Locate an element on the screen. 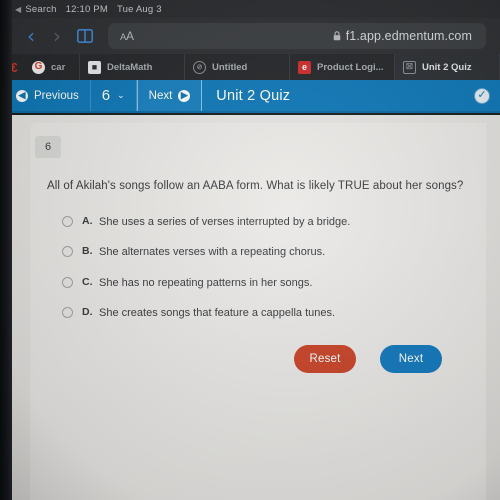 This screenshot has width=500, height=500. tab-label-deltamath: DeltaMath is located at coordinates (130, 67).